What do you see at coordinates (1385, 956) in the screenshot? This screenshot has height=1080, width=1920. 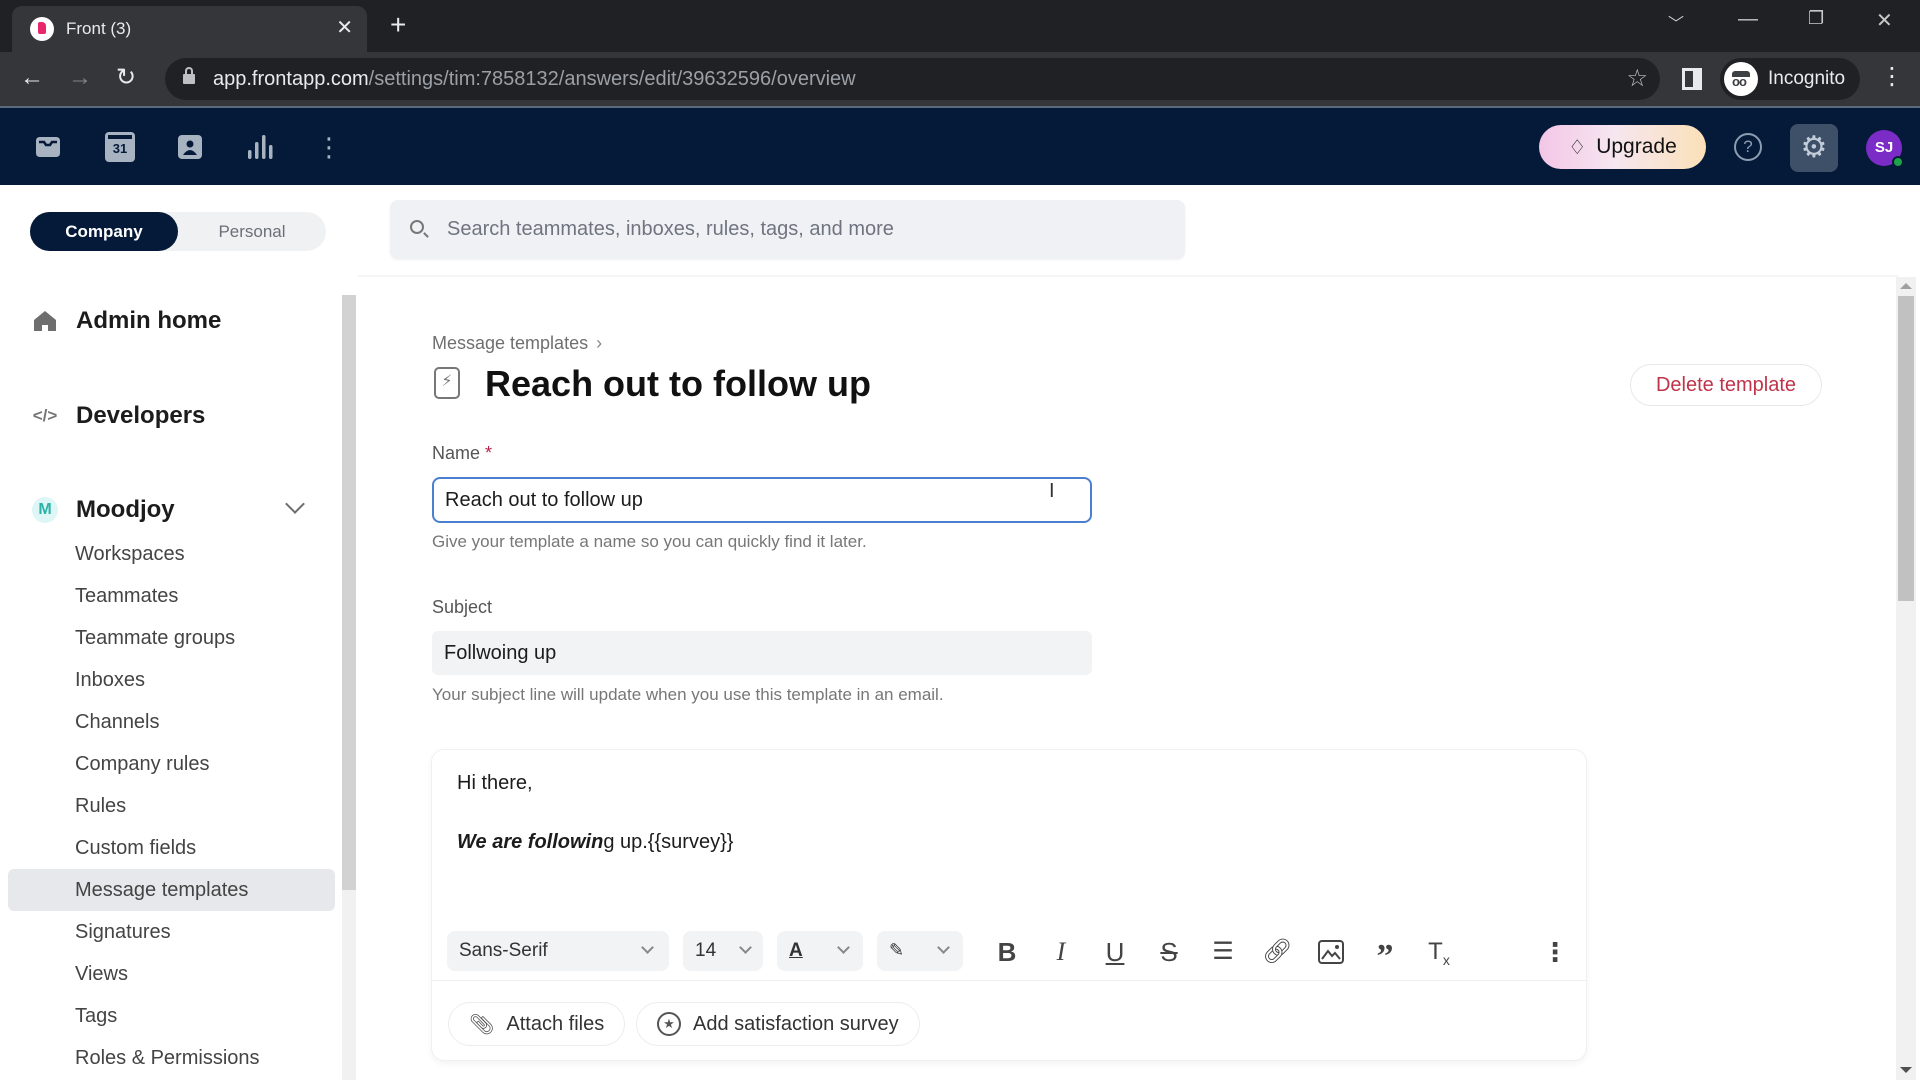 I see `quote-icon: ”` at bounding box center [1385, 956].